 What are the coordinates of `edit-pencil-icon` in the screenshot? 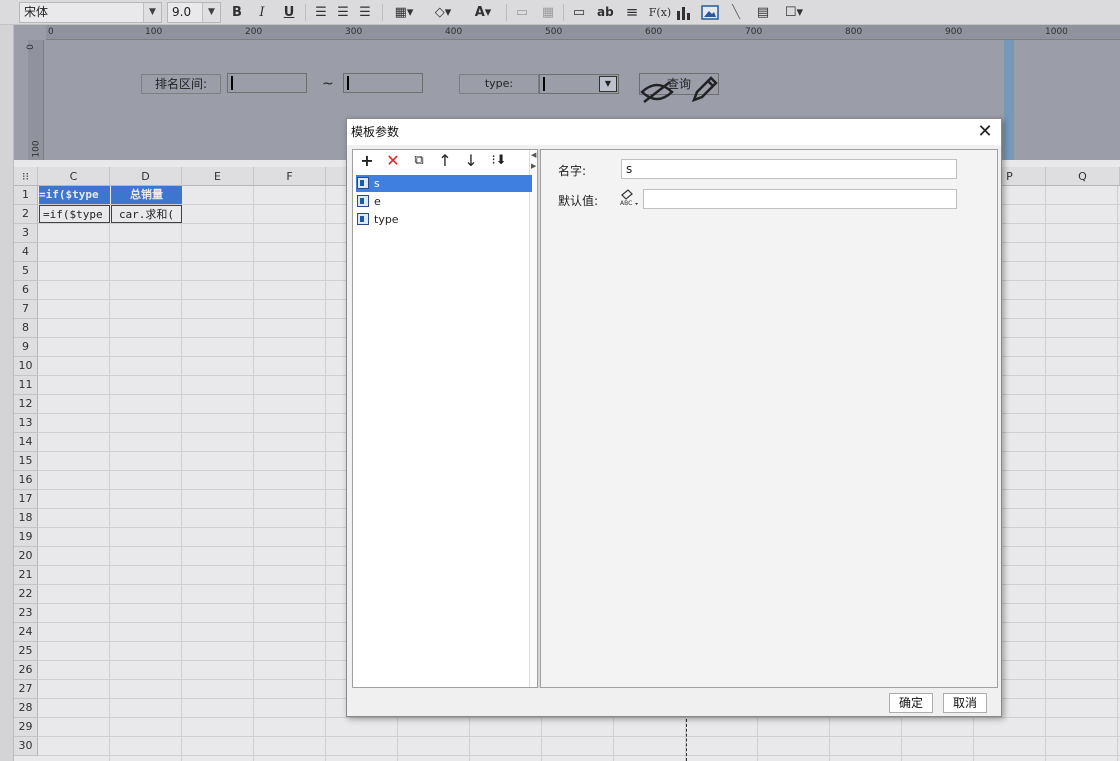 It's located at (705, 89).